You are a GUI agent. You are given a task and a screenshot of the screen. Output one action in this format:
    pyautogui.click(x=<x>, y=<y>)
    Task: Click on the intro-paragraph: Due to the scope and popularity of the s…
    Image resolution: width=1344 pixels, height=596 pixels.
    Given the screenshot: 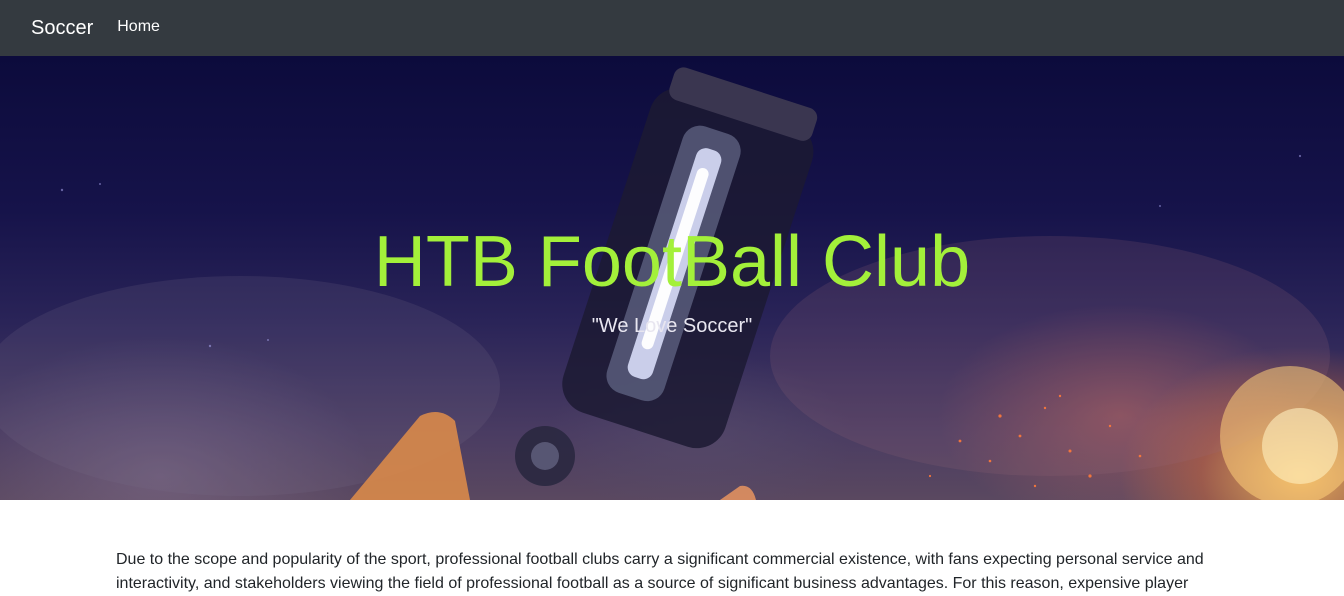 What is the action you would take?
    pyautogui.click(x=660, y=571)
    